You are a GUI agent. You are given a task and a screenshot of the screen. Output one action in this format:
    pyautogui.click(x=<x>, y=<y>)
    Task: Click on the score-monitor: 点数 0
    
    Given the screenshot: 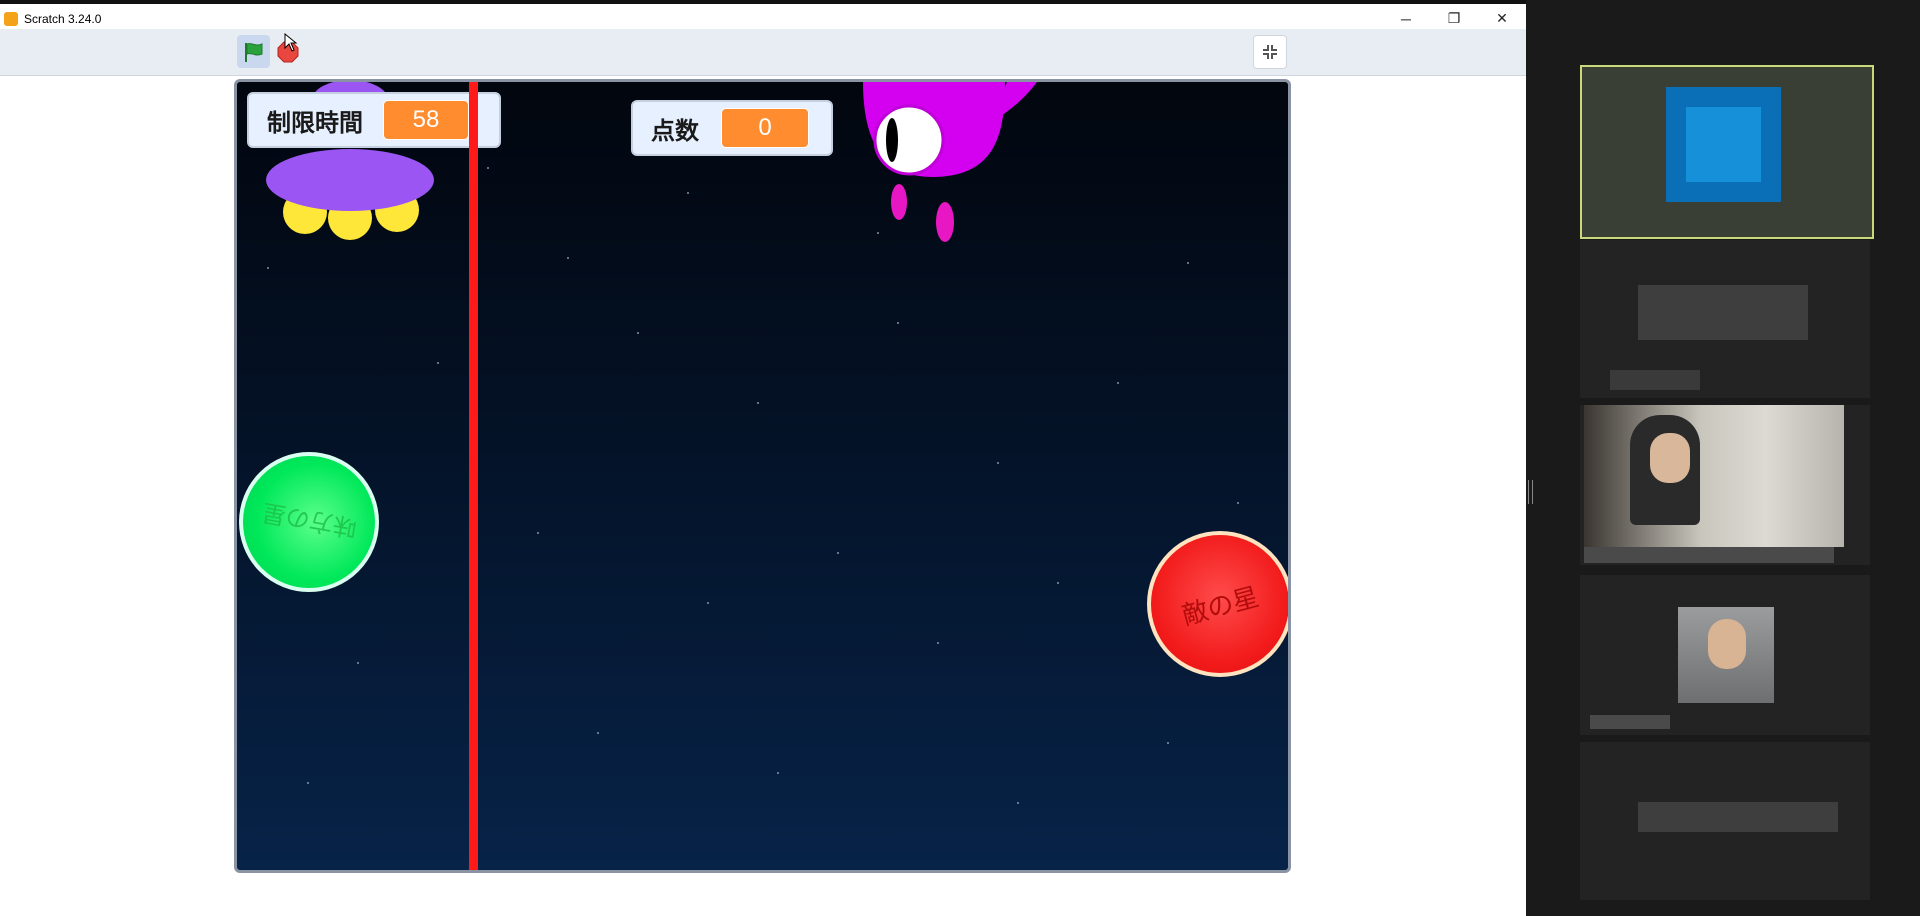 What is the action you would take?
    pyautogui.click(x=732, y=128)
    